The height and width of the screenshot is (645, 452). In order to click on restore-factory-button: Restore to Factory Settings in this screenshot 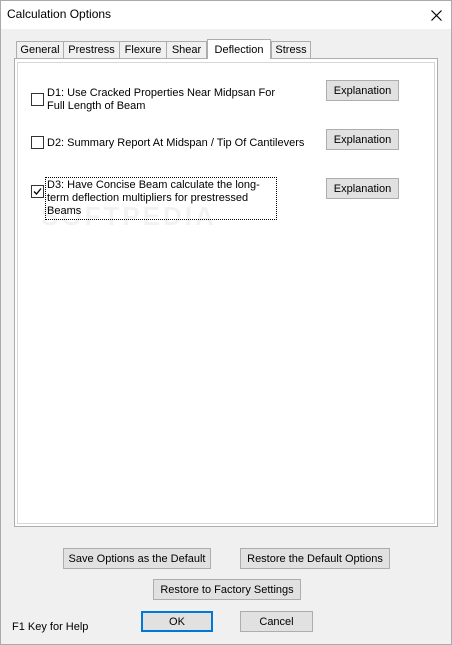, I will do `click(227, 589)`.